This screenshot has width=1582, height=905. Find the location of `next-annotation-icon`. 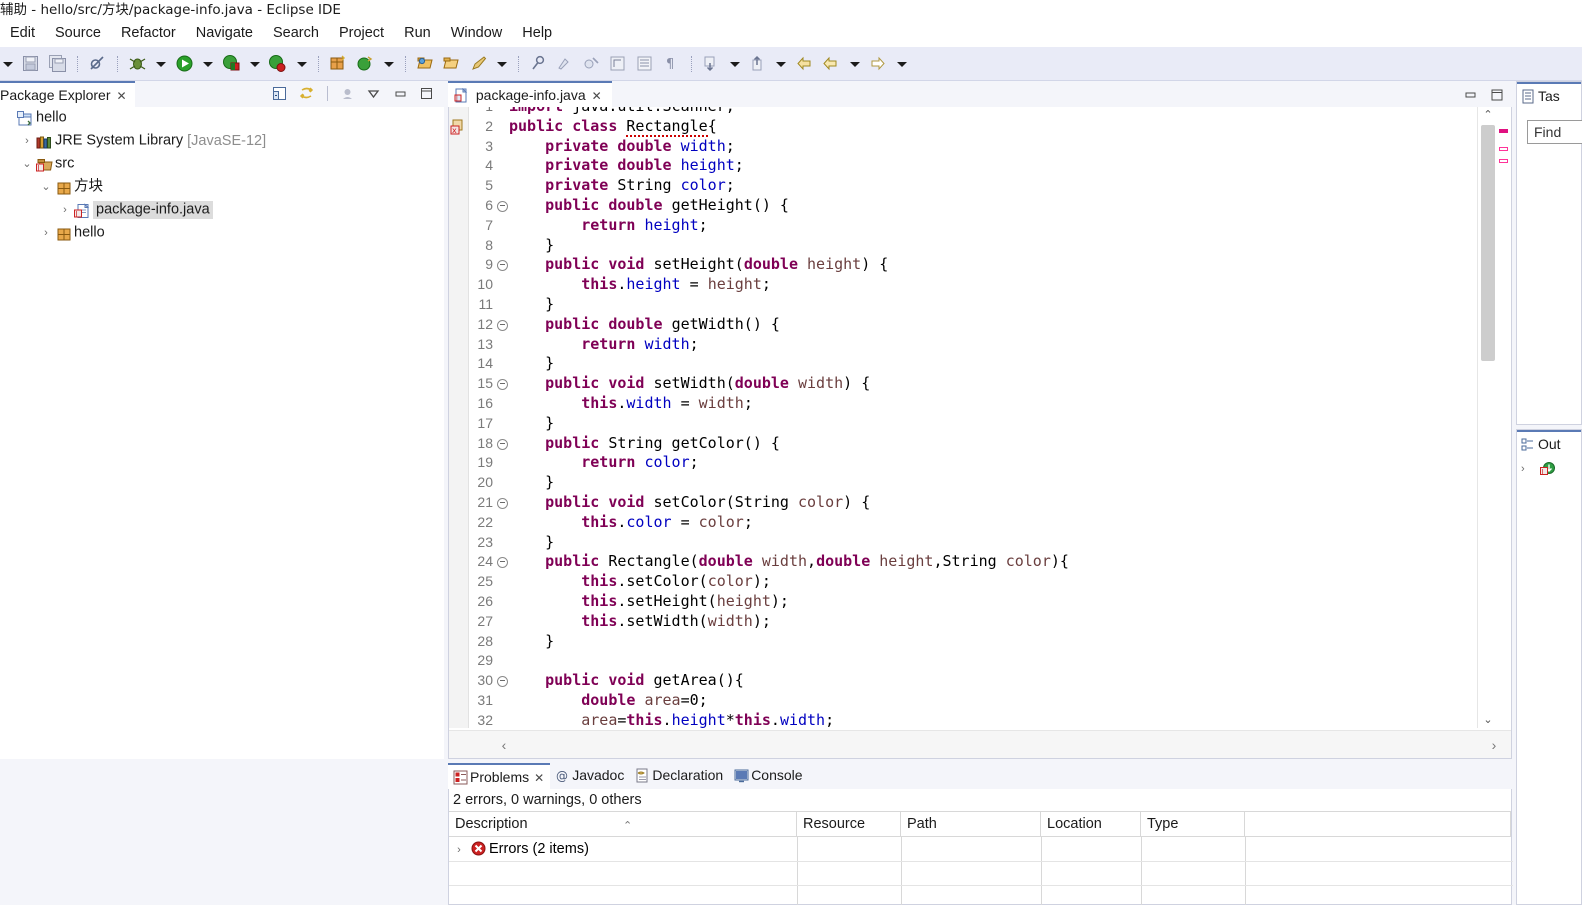

next-annotation-icon is located at coordinates (711, 63).